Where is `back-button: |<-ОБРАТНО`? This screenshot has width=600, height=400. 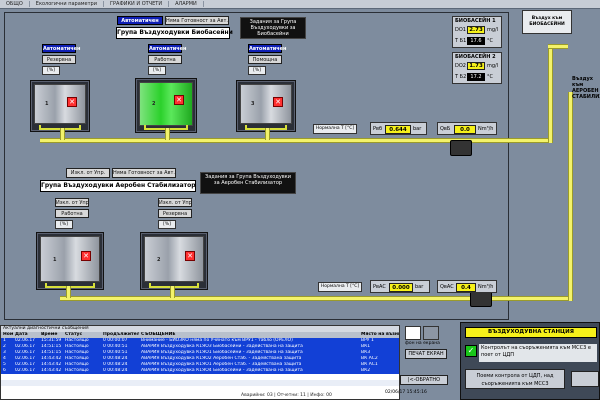 back-button: |<-ОБРАТНО is located at coordinates (424, 380).